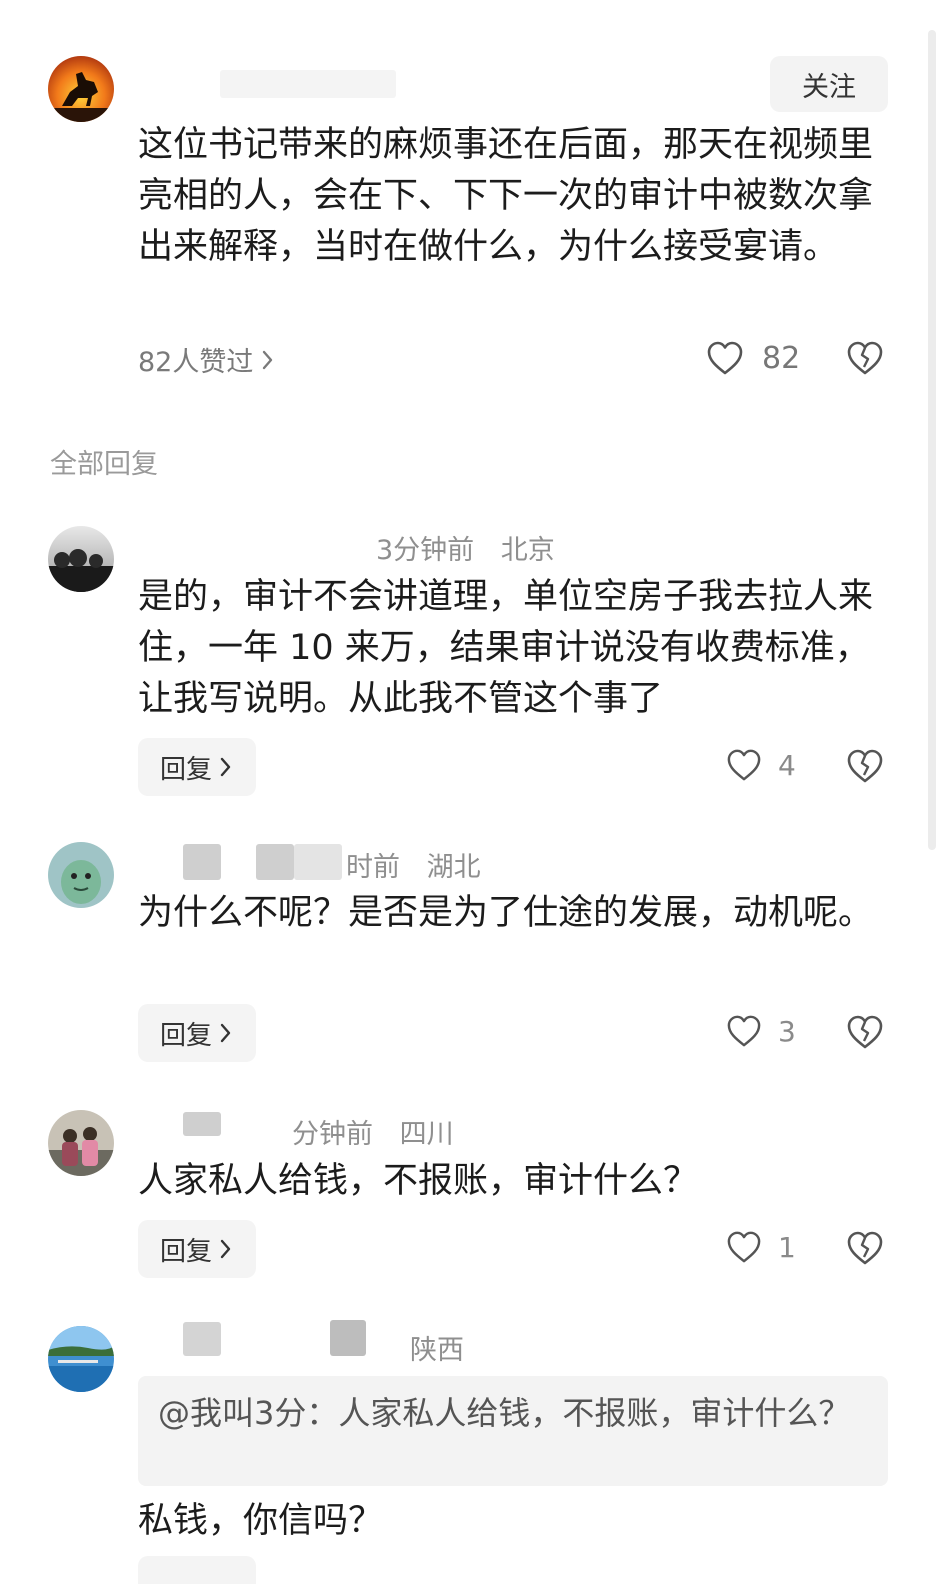  What do you see at coordinates (197, 1570) in the screenshot?
I see `reply-button` at bounding box center [197, 1570].